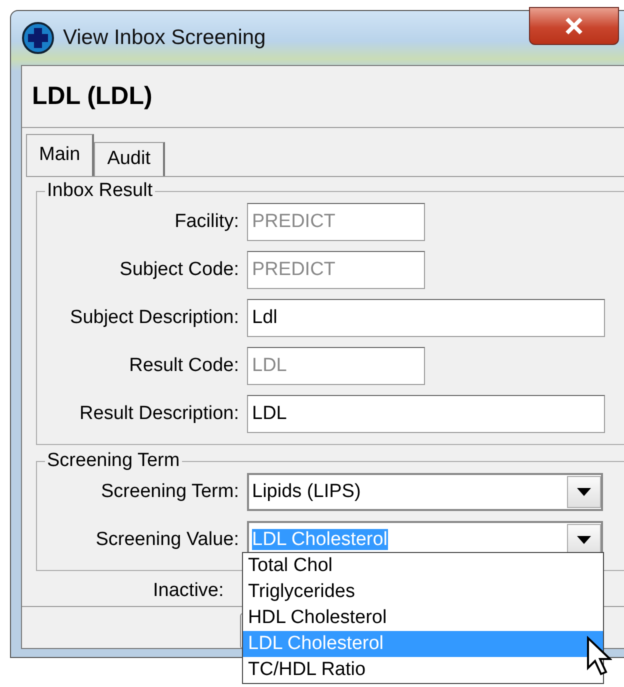  What do you see at coordinates (170, 492) in the screenshot?
I see `field-label: Screening Term:` at bounding box center [170, 492].